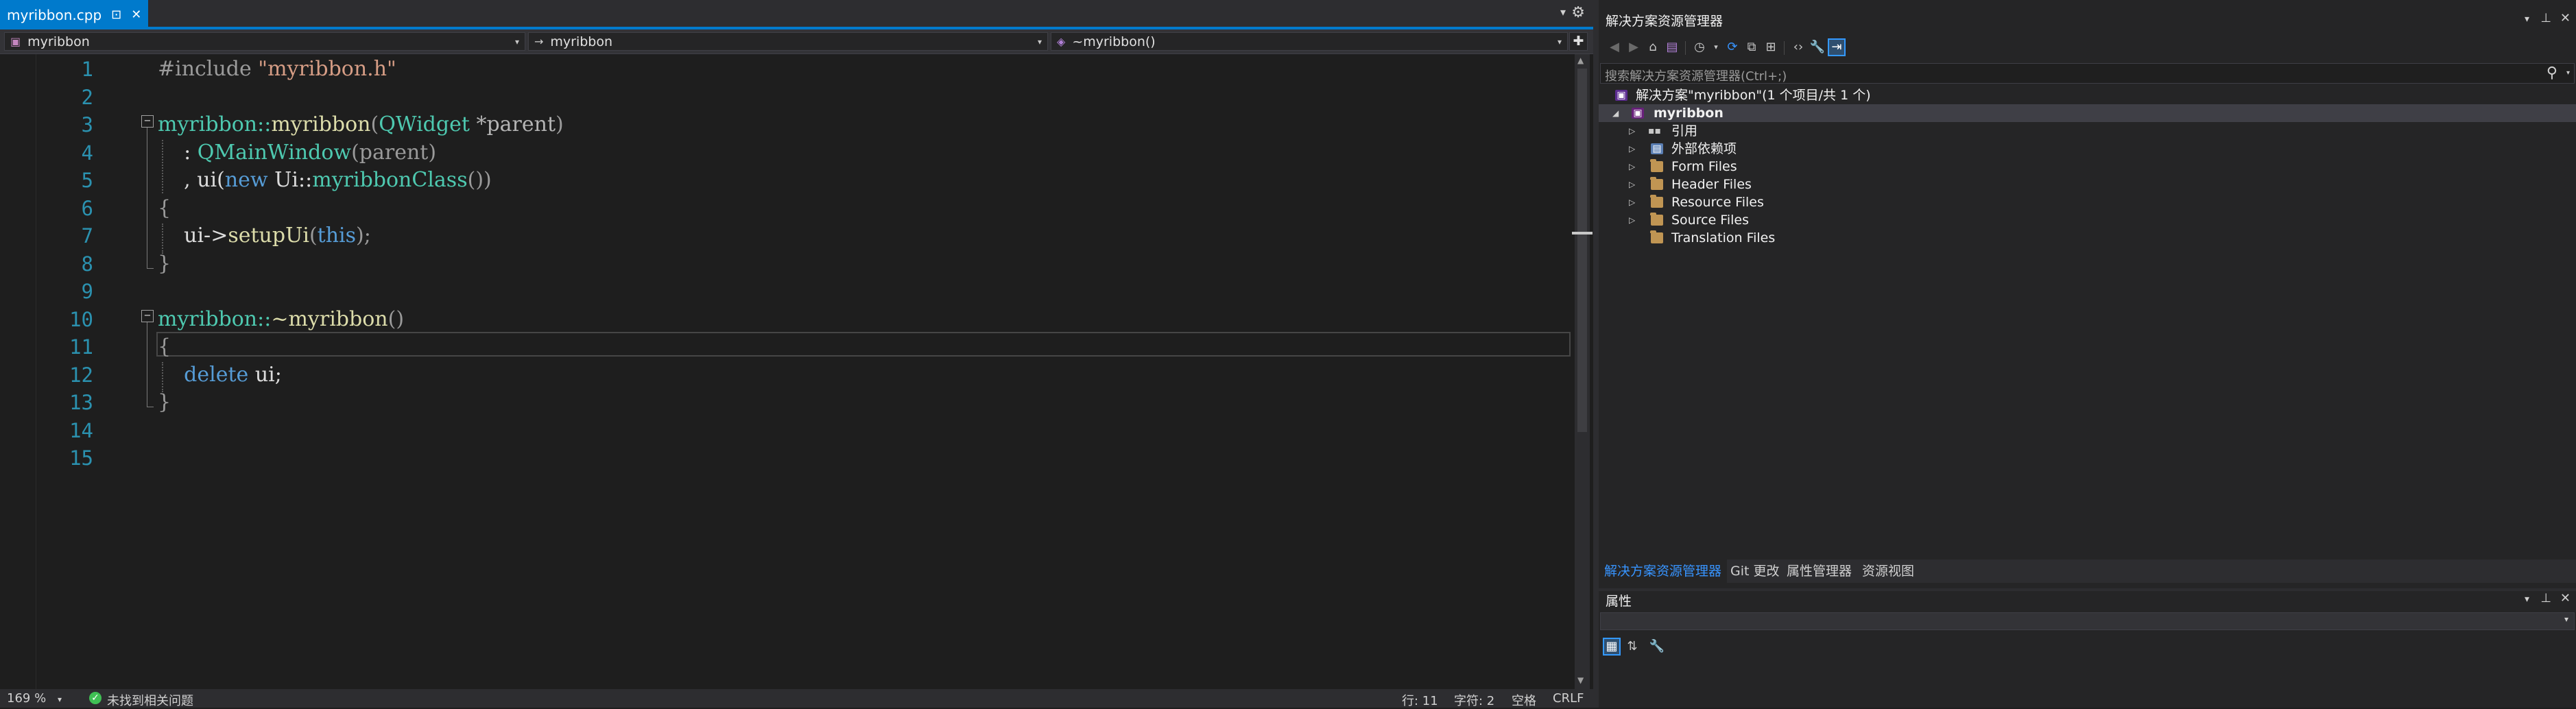 The image size is (2576, 709). Describe the element at coordinates (1696, 76) in the screenshot. I see `search-placeholder: 搜索解决方案资源管理器(Ctrl+;)` at that location.